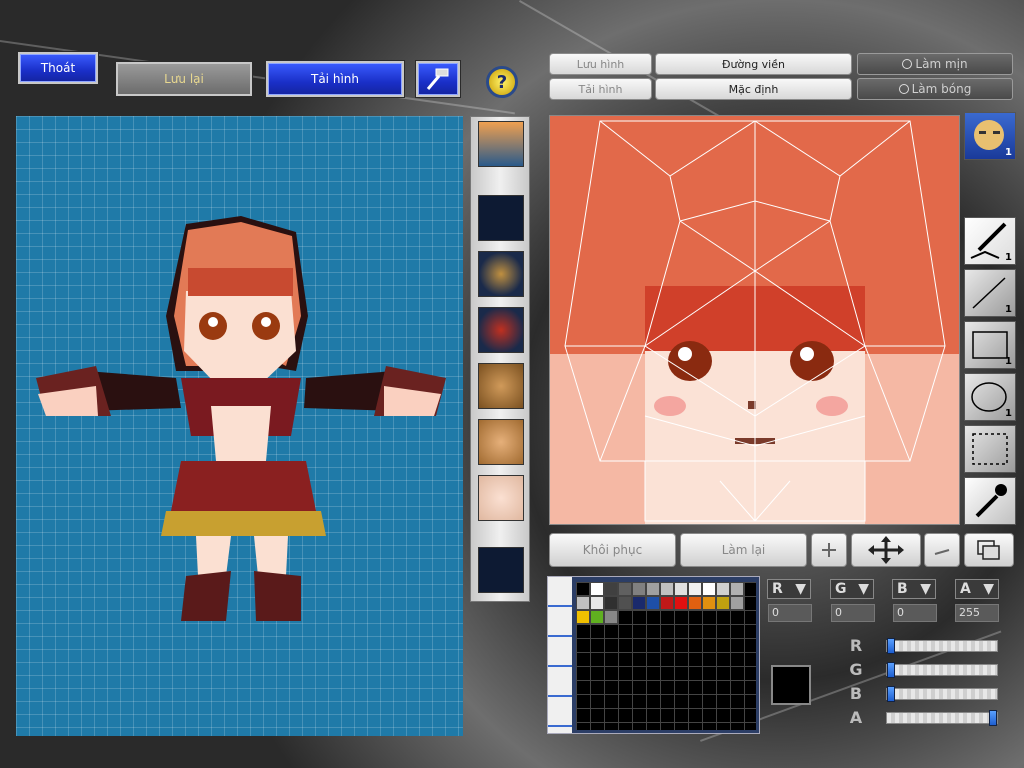  I want to click on r-value-field: 0, so click(790, 613).